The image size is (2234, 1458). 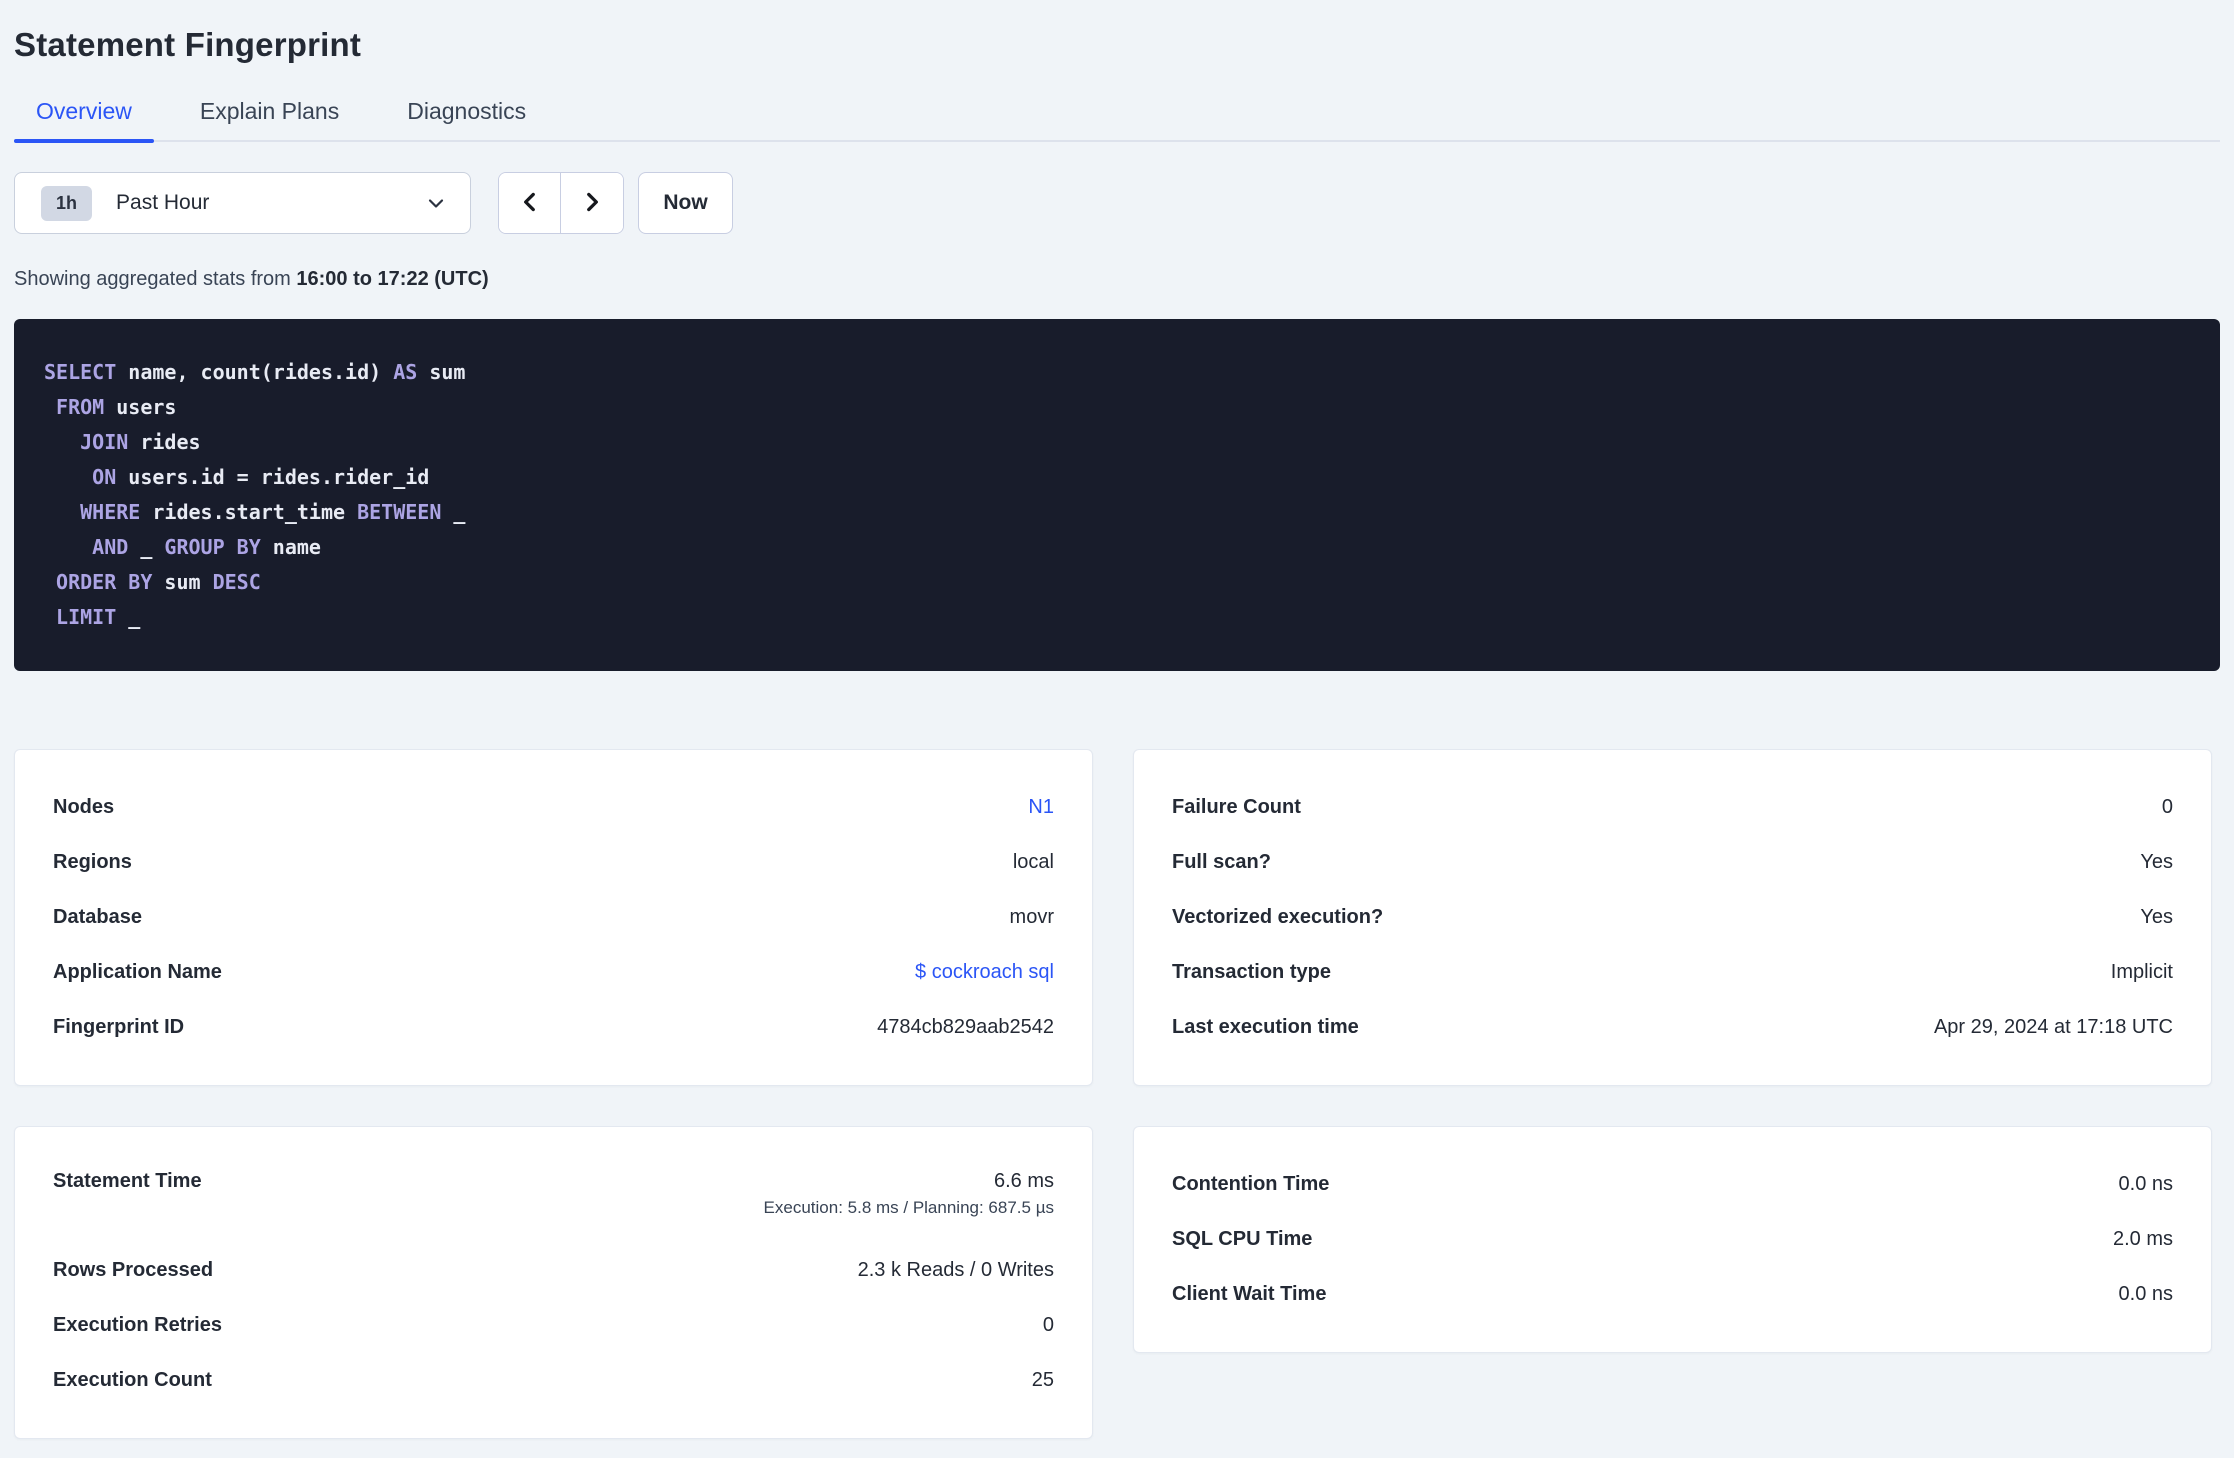 I want to click on statement-time-value: 6.6 ms, so click(x=1023, y=1181).